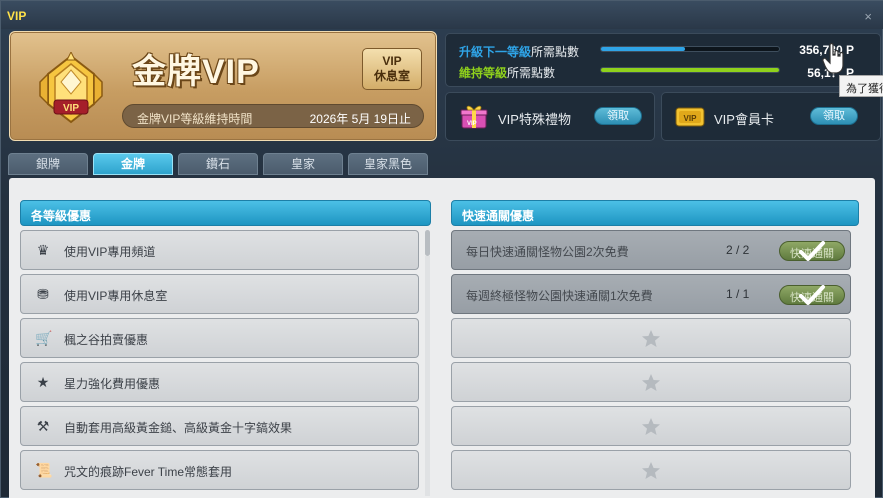  I want to click on maintain-label-highlight: 維持等級, so click(483, 73).